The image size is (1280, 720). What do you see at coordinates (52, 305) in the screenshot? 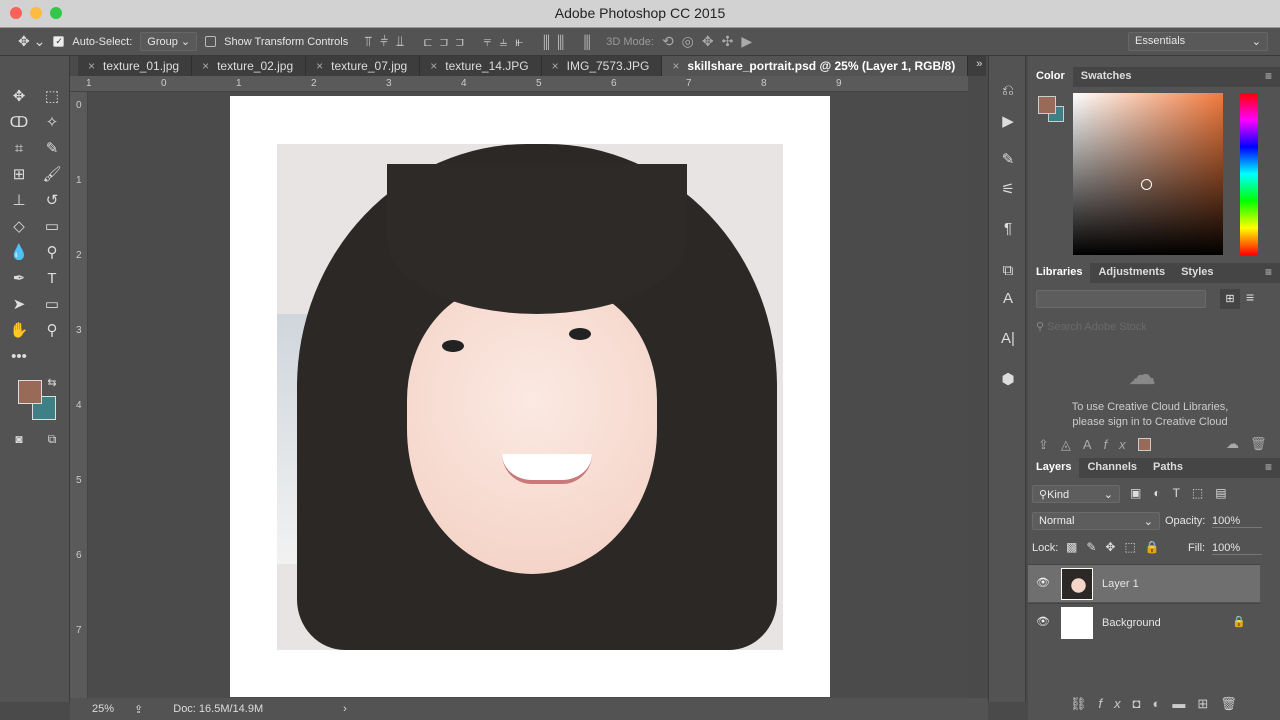
I see `rectangle-tool-icon: ▭` at bounding box center [52, 305].